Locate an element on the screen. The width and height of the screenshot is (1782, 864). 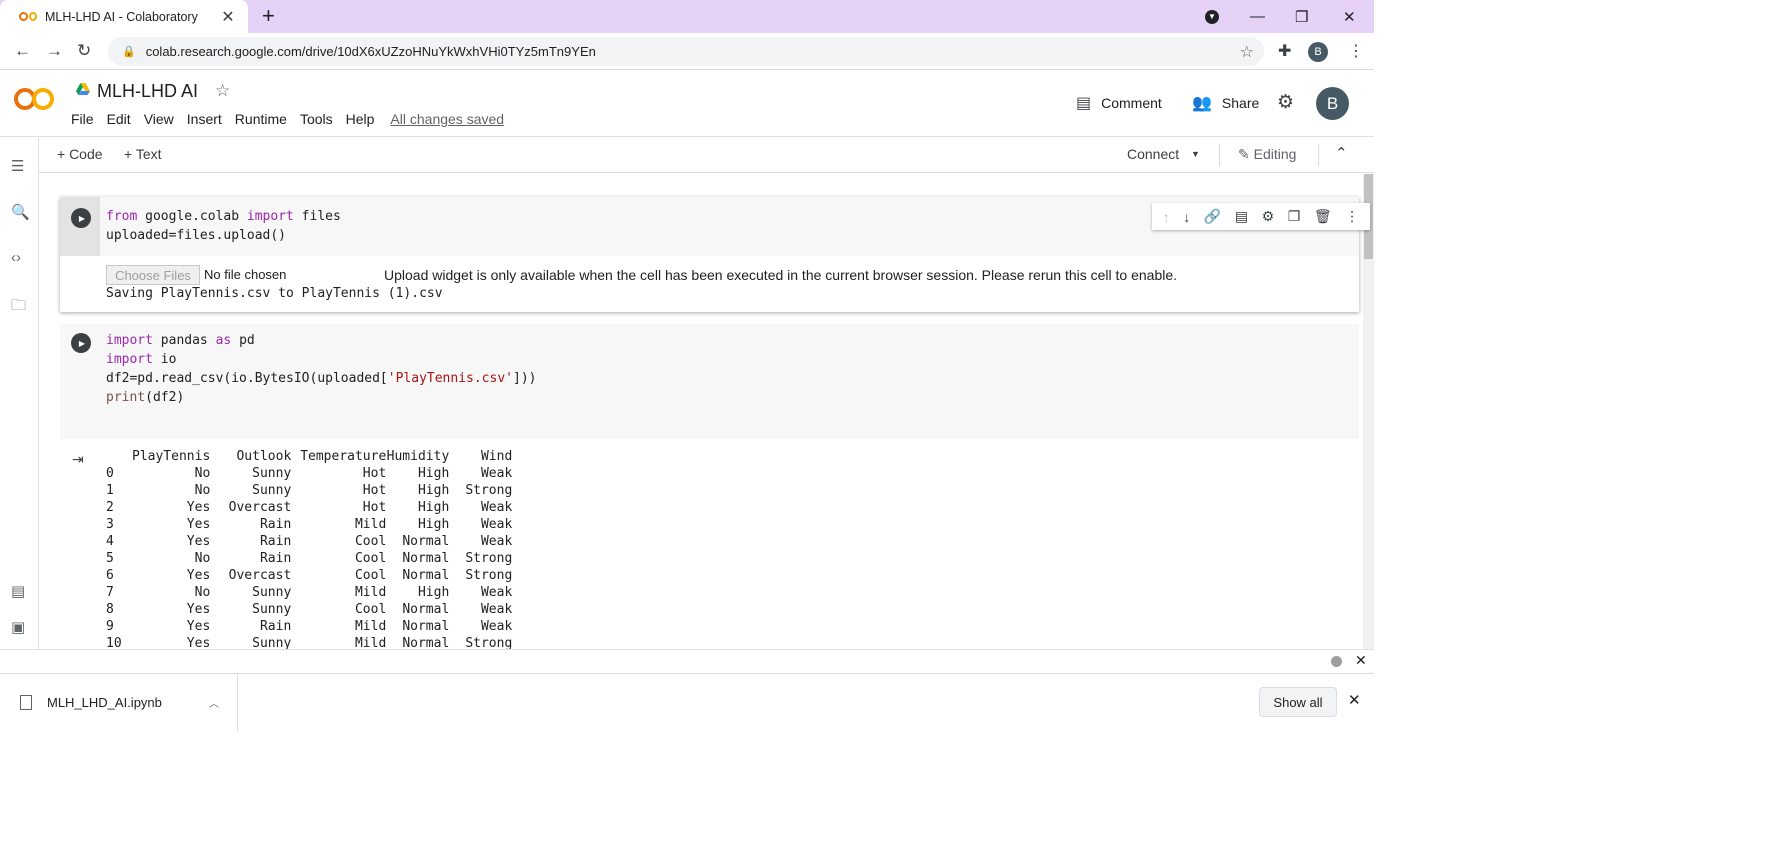
close-window-button: ✕ is located at coordinates (1349, 16).